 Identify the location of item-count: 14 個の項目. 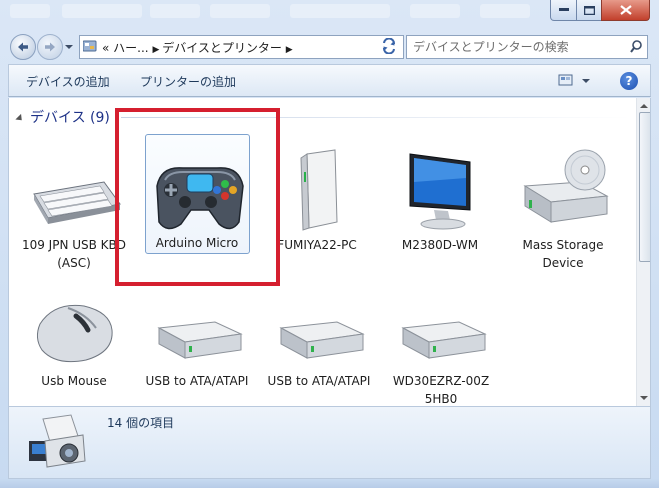
(141, 423).